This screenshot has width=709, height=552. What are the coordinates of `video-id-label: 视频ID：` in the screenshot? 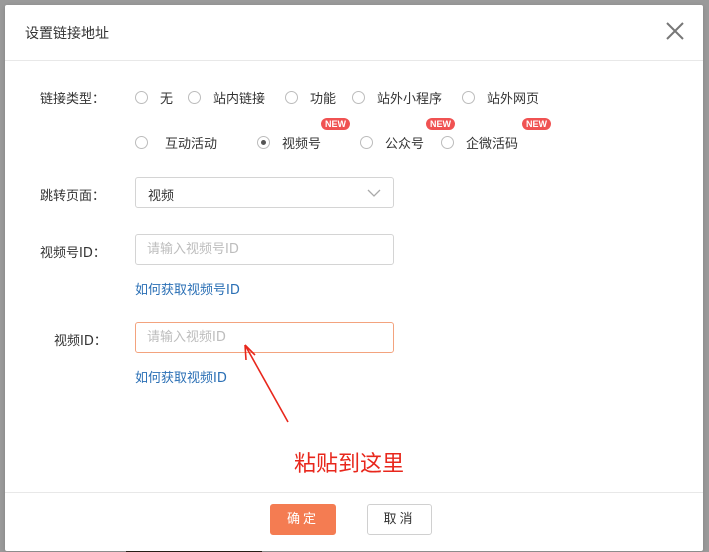 It's located at (80, 341).